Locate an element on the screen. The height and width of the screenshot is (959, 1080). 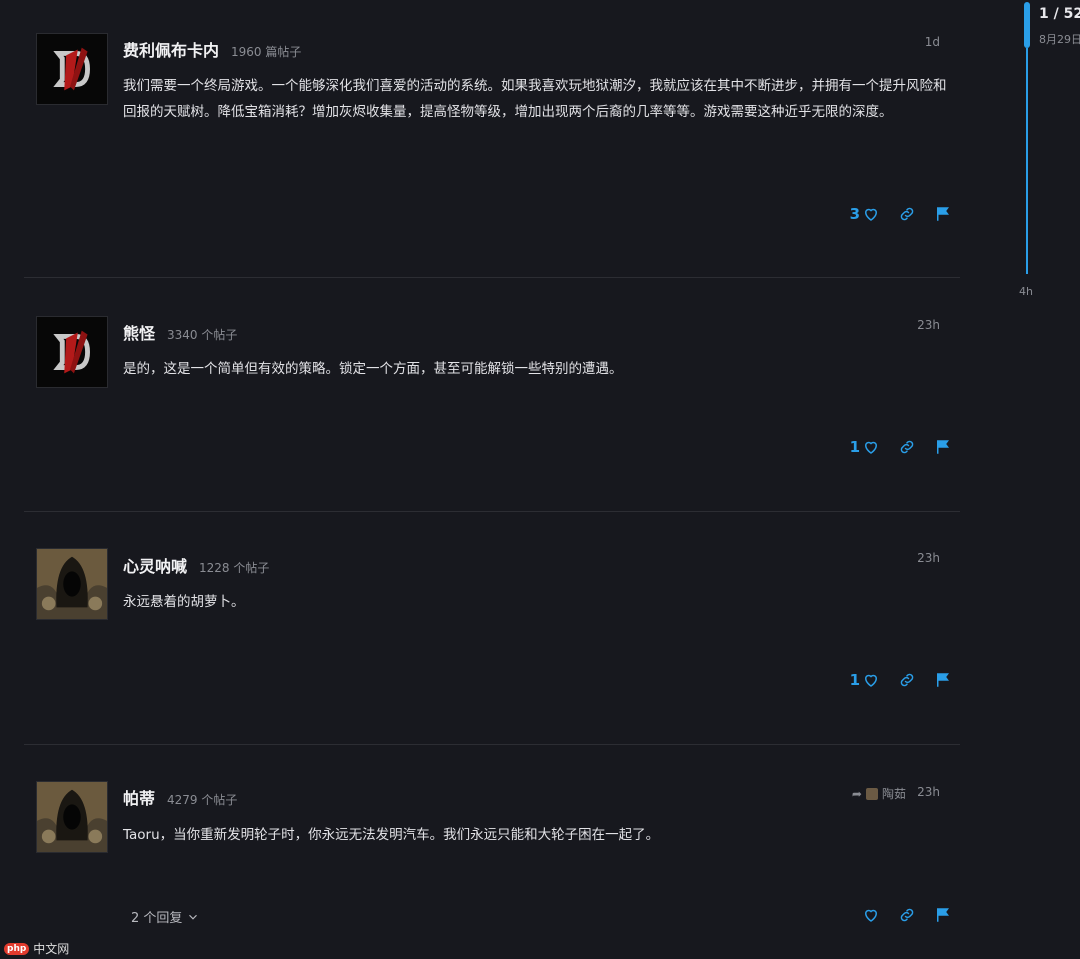
post-content: 是的，这是一个简单但有效的策略。锁定一个方面，甚至可能解锁一些特别的遭遇。 is located at coordinates (373, 369).